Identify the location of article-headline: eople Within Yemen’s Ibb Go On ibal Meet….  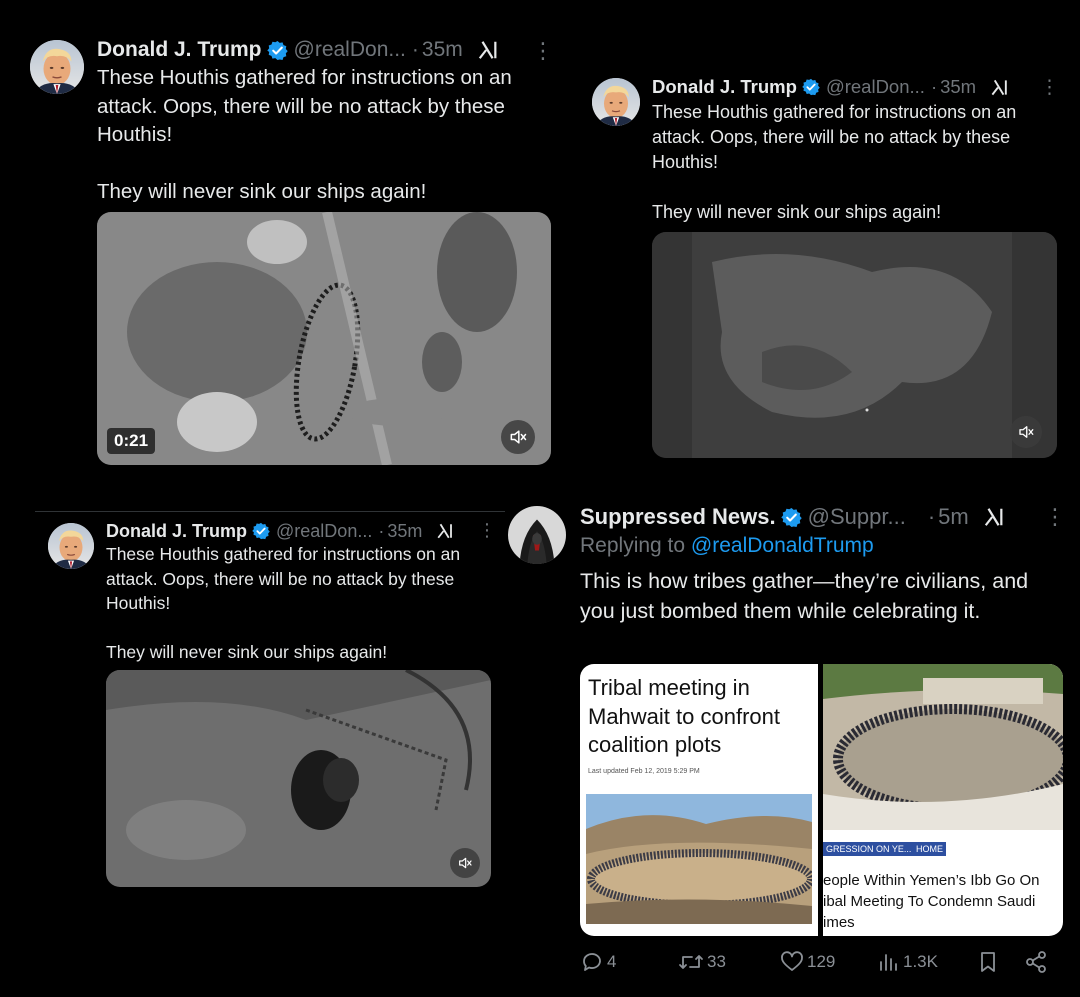
(941, 901).